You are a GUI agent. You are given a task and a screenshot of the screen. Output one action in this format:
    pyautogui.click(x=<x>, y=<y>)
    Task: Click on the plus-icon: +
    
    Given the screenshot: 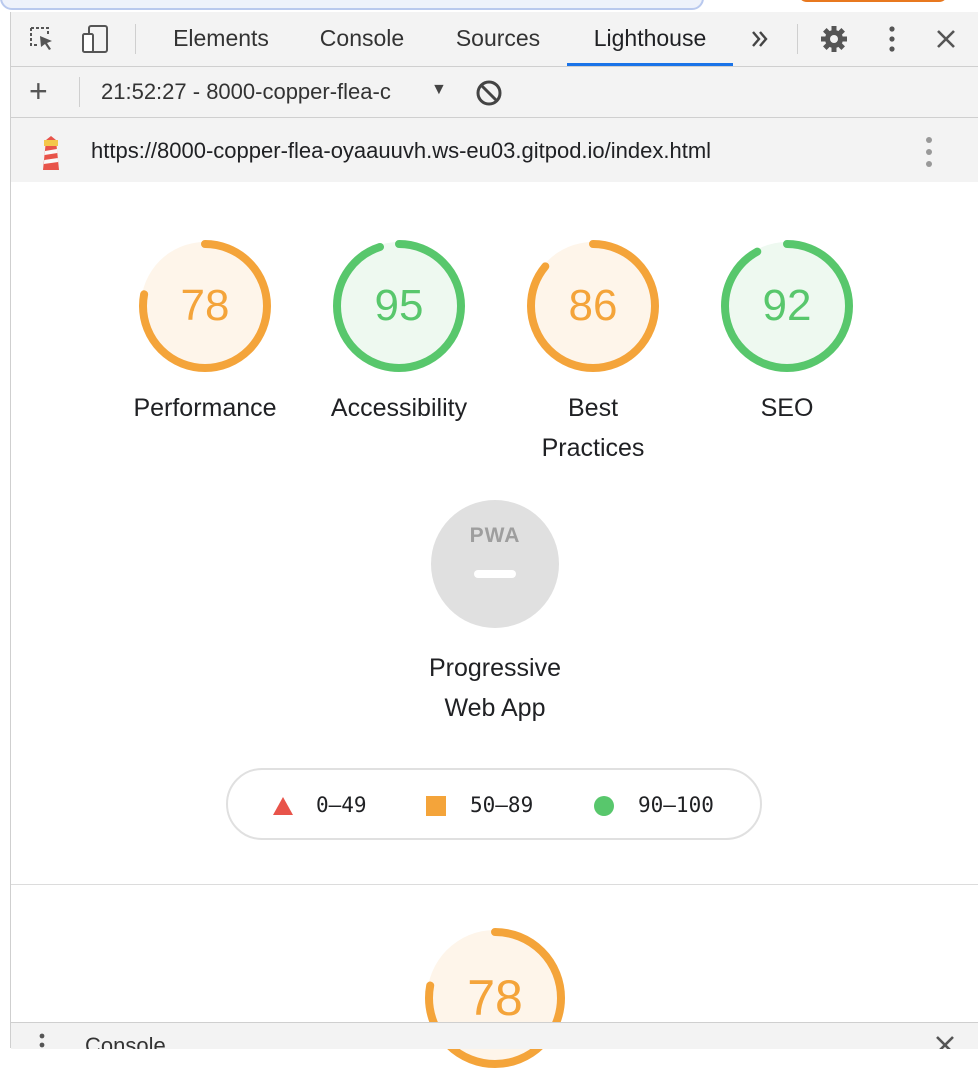 What is the action you would take?
    pyautogui.click(x=38, y=91)
    